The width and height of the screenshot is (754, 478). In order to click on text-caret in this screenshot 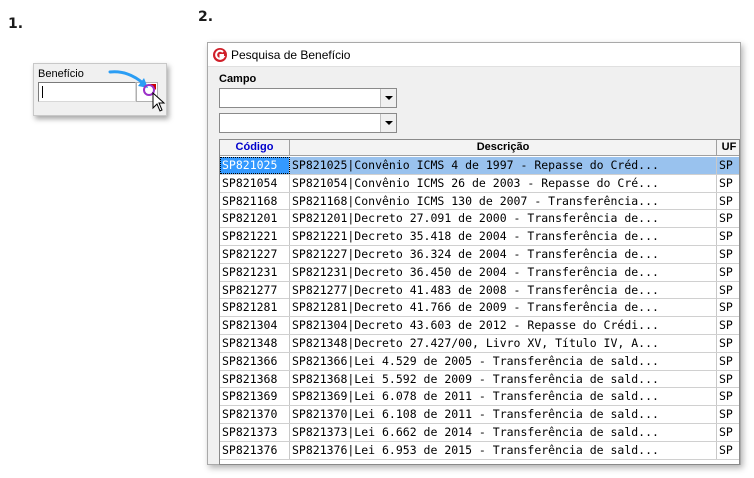, I will do `click(42, 92)`.